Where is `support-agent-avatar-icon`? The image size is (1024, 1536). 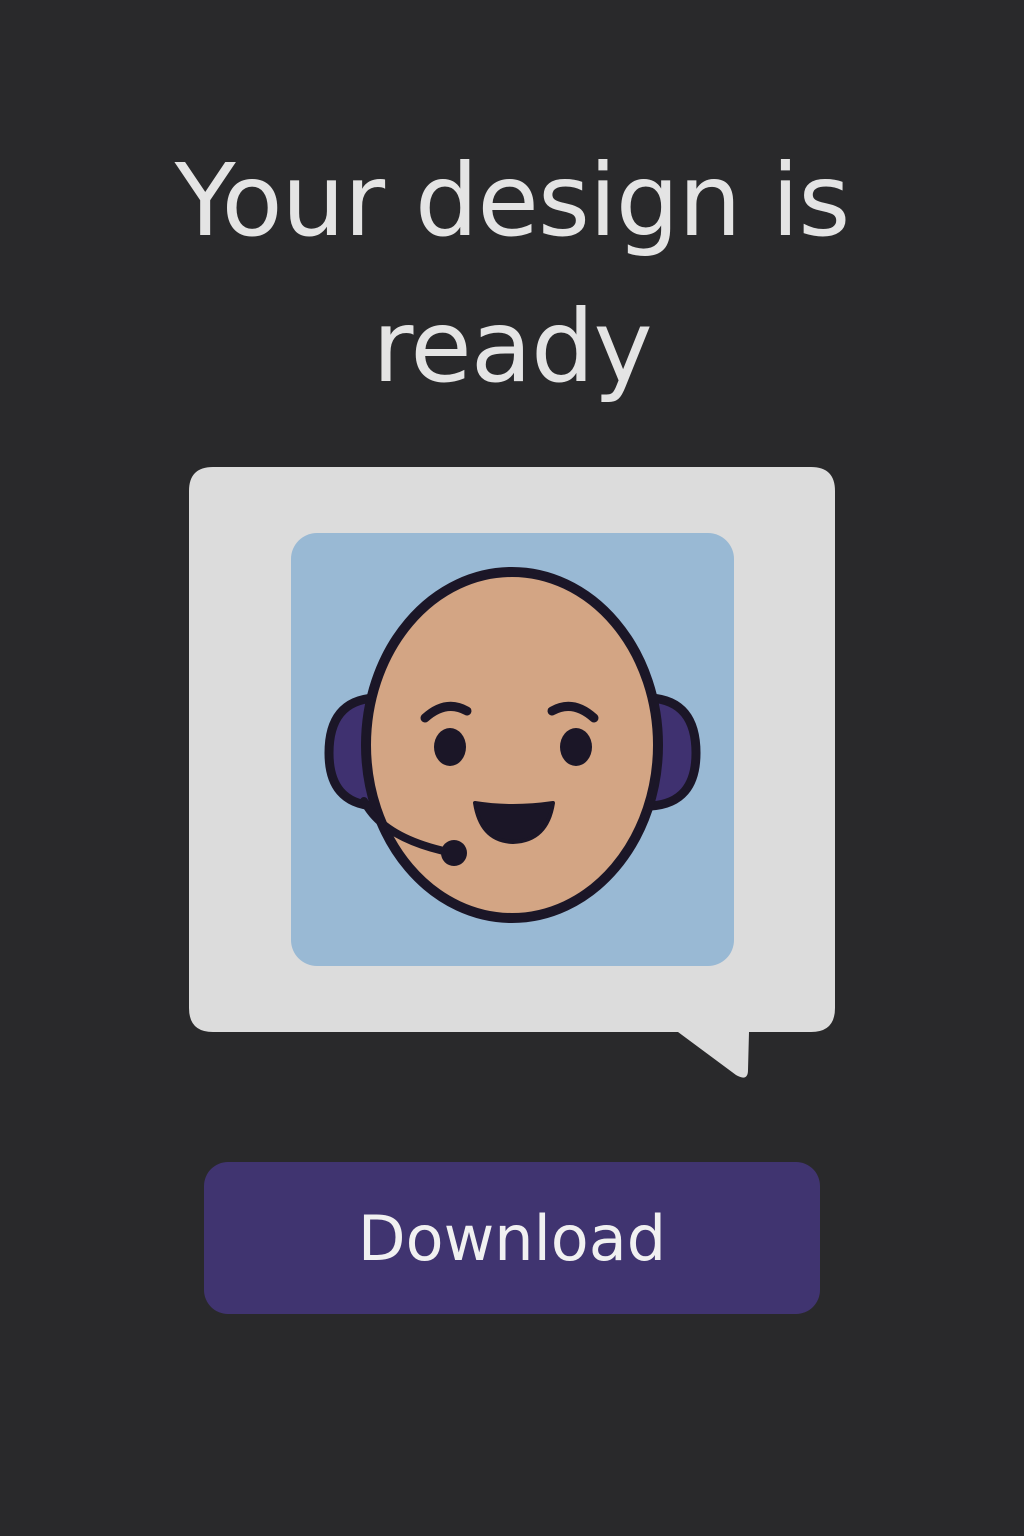
support-agent-avatar-icon is located at coordinates (512, 745).